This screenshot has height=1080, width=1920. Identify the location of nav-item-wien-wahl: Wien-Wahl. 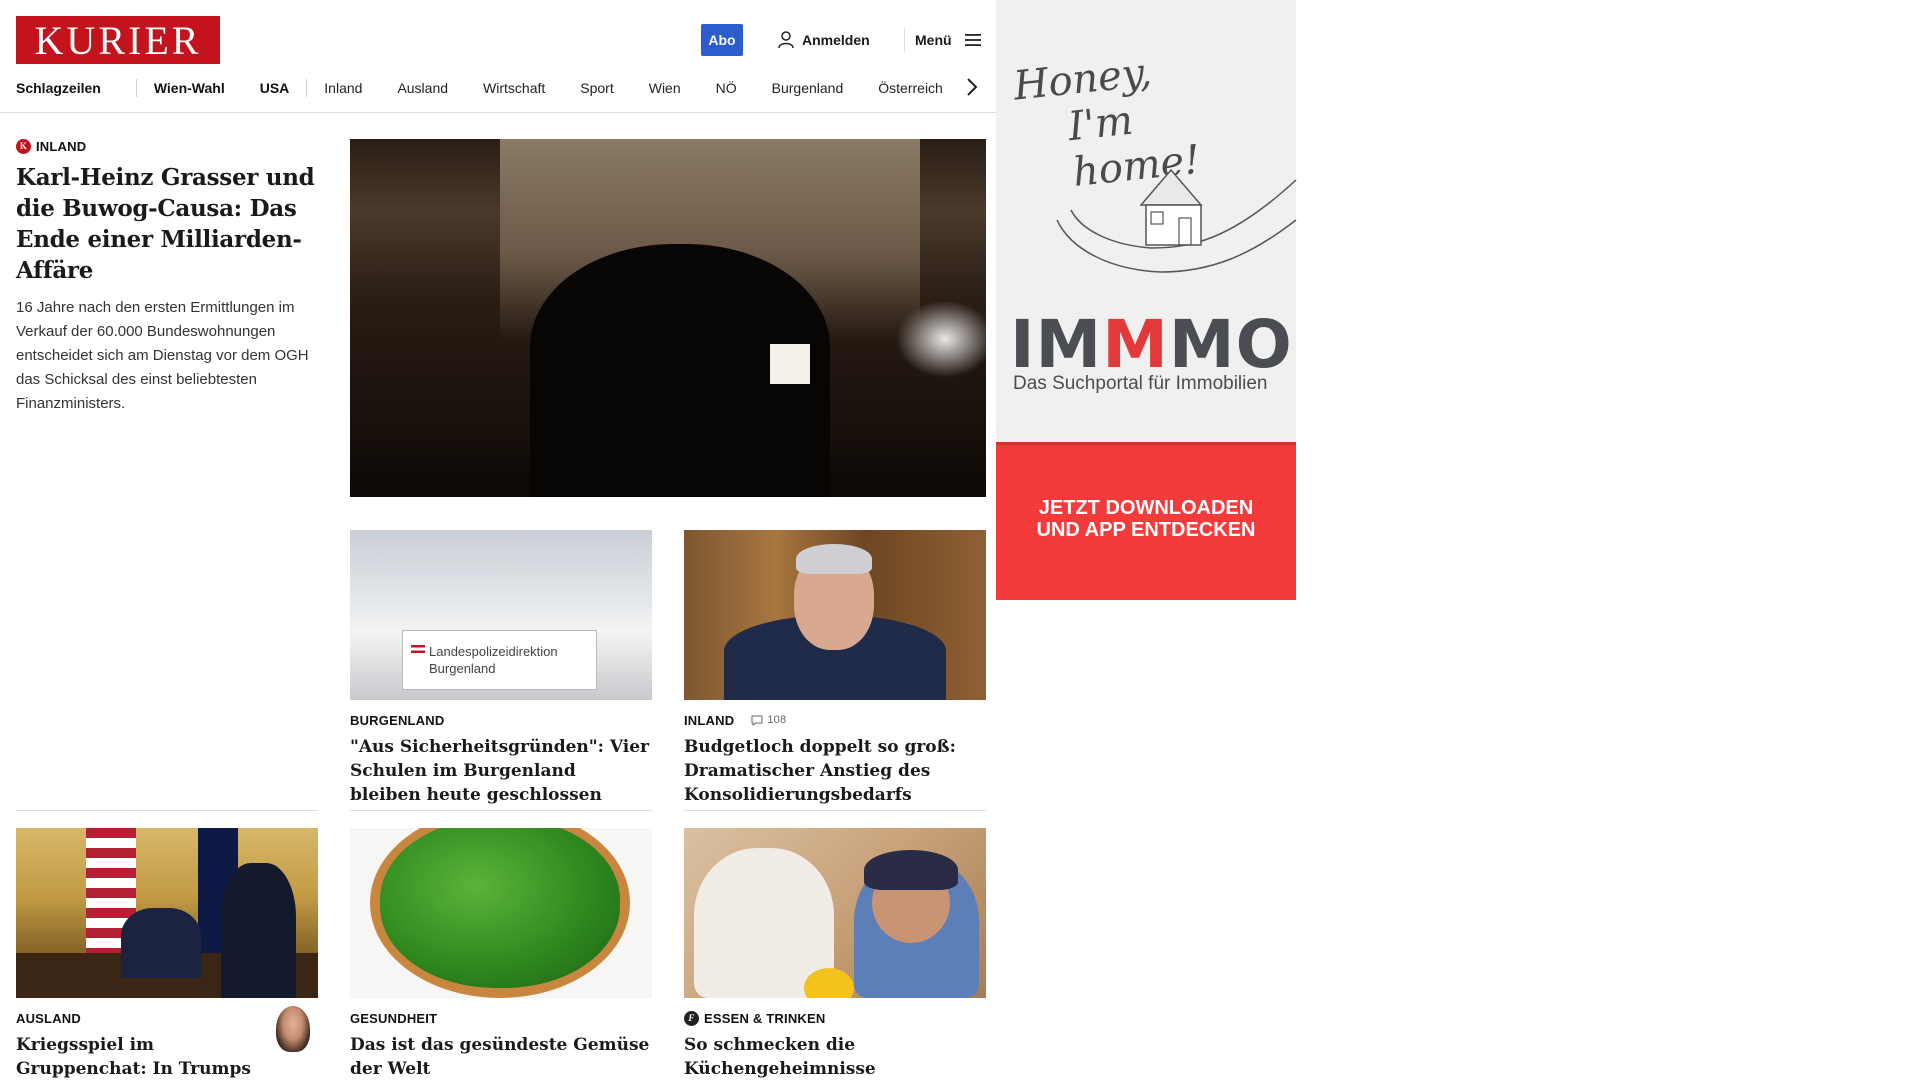
(207, 88).